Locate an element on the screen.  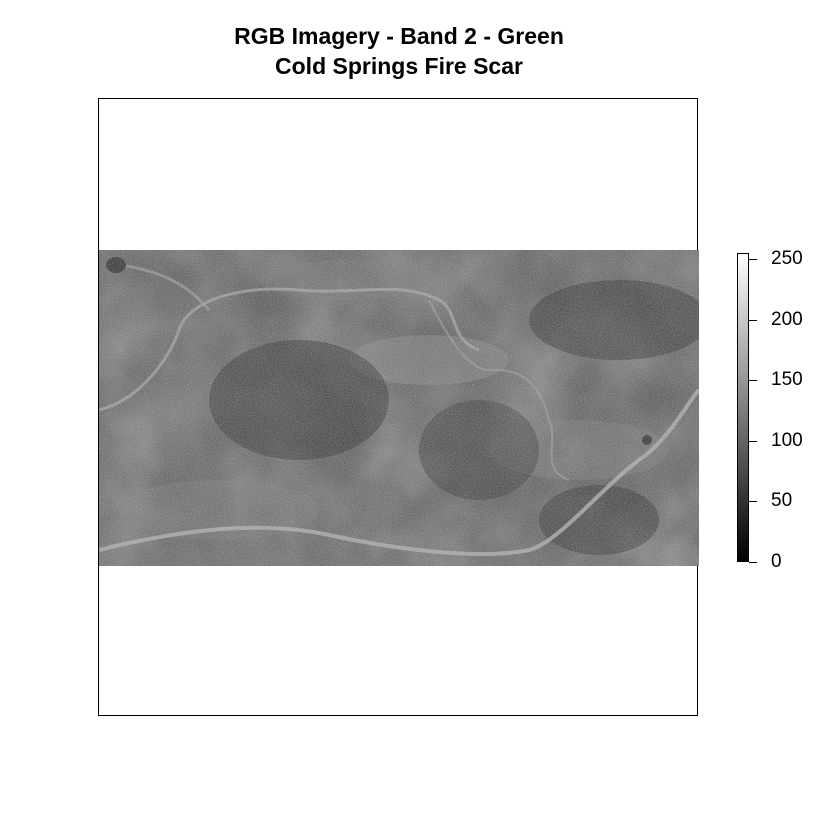
legend-tick-label: 100 is located at coordinates (787, 440).